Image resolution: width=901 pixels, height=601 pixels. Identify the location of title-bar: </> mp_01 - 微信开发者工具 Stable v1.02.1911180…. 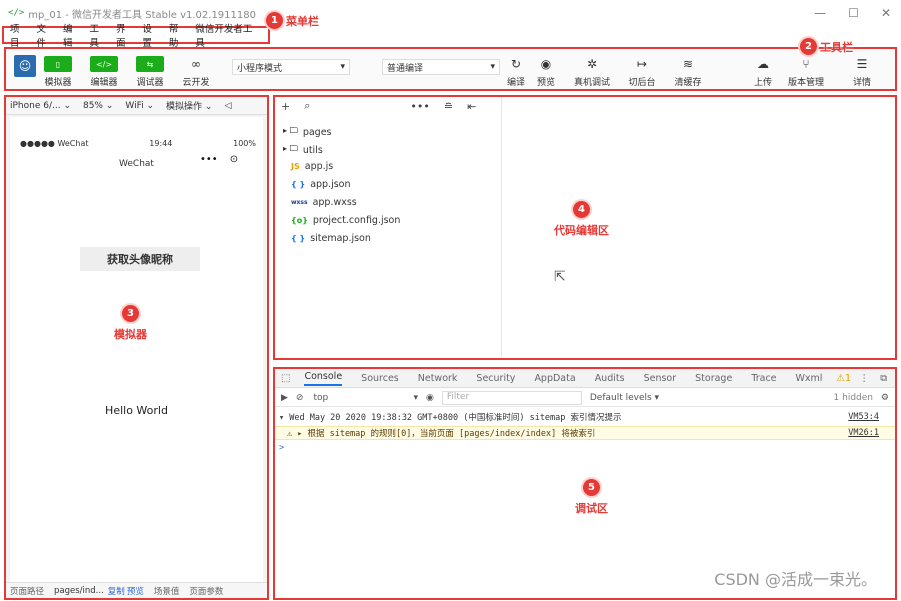
(450, 13).